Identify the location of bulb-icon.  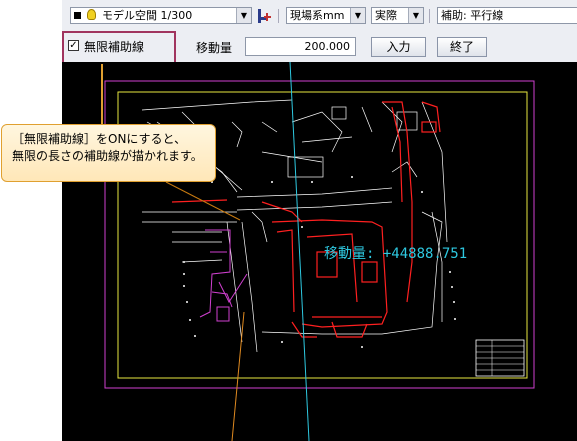
(91, 14).